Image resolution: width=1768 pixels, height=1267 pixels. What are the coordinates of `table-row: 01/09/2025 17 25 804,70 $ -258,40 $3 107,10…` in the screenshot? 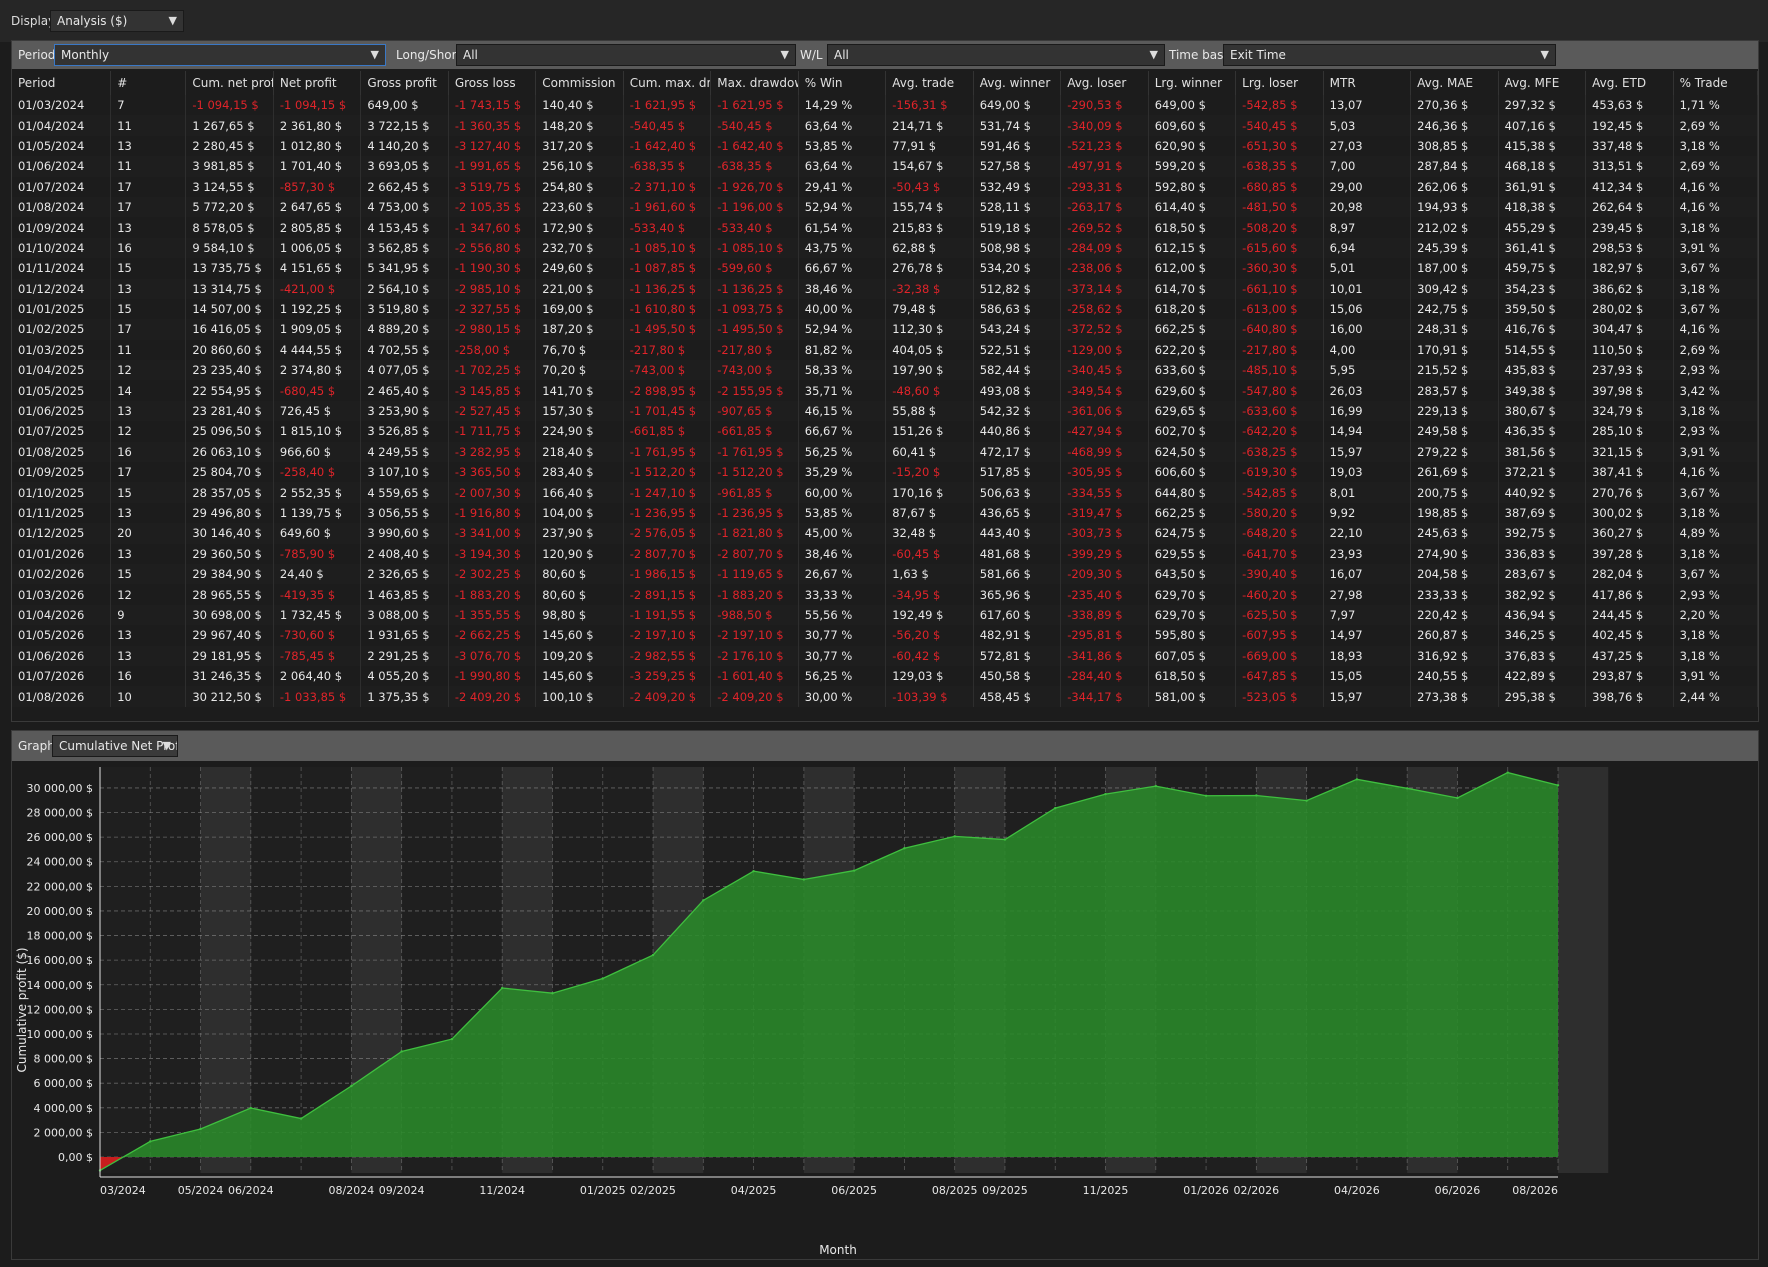 It's located at (885, 472).